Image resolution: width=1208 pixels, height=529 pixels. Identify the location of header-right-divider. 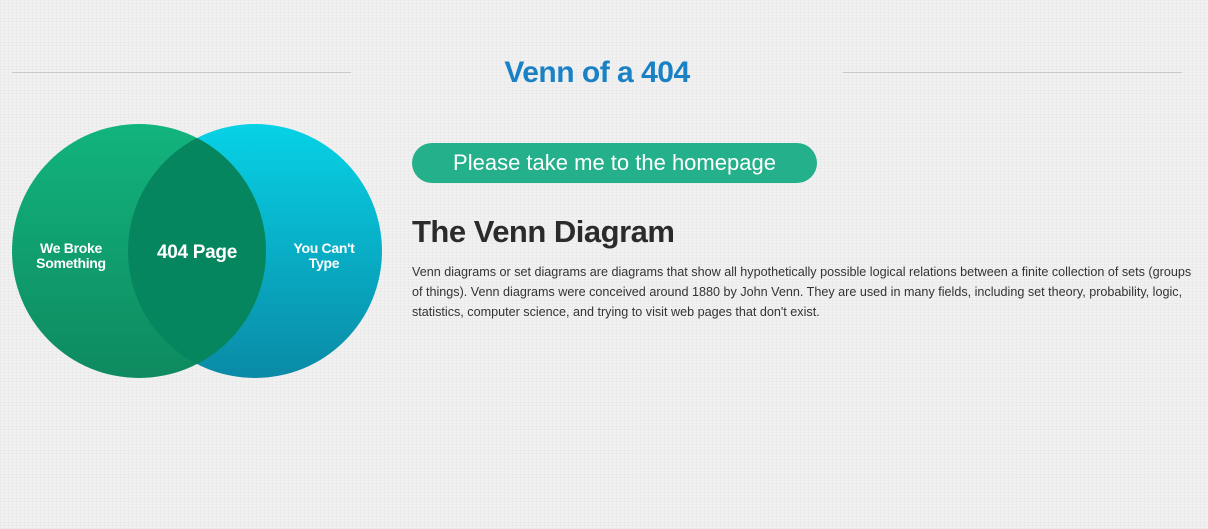
(1012, 72).